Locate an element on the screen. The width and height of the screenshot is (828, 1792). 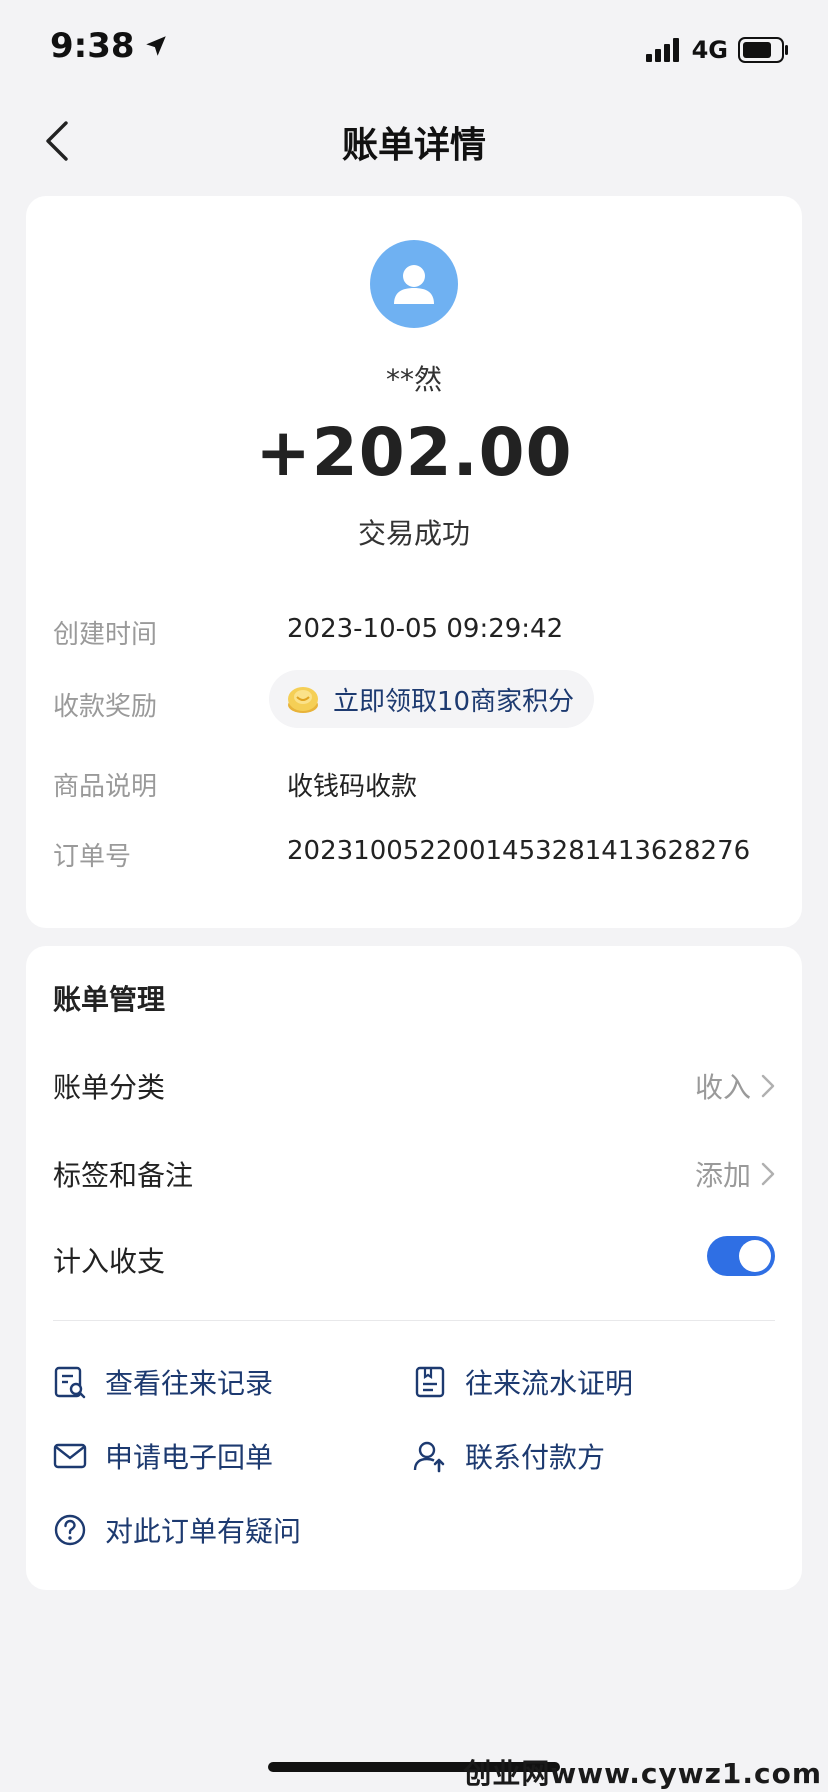
info-row-description: 商品说明 收钱码收款 is located at coordinates (414, 786).